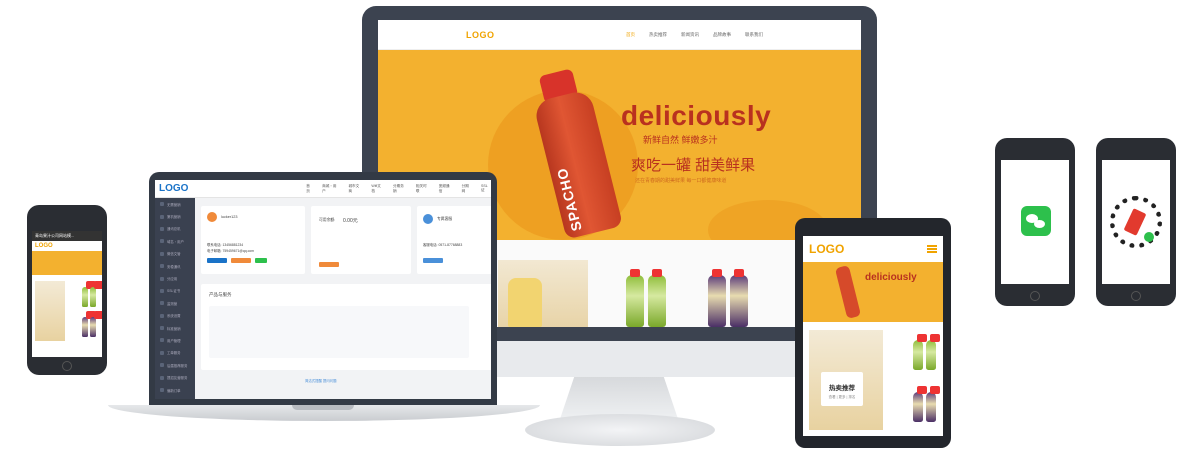 This screenshot has height=465, width=1194. I want to click on mini-program-badge-icon, so click(1149, 237).